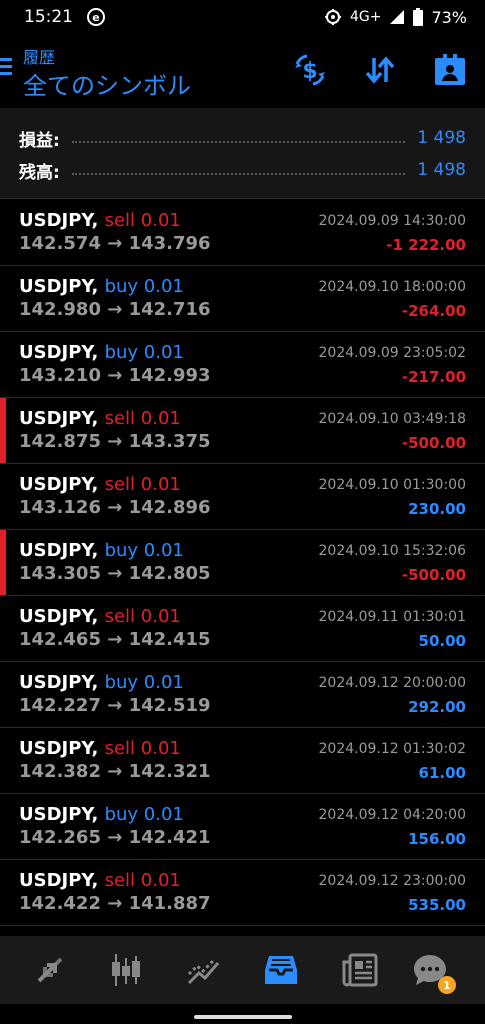  I want to click on deal-profit: -264.00, so click(433, 311).